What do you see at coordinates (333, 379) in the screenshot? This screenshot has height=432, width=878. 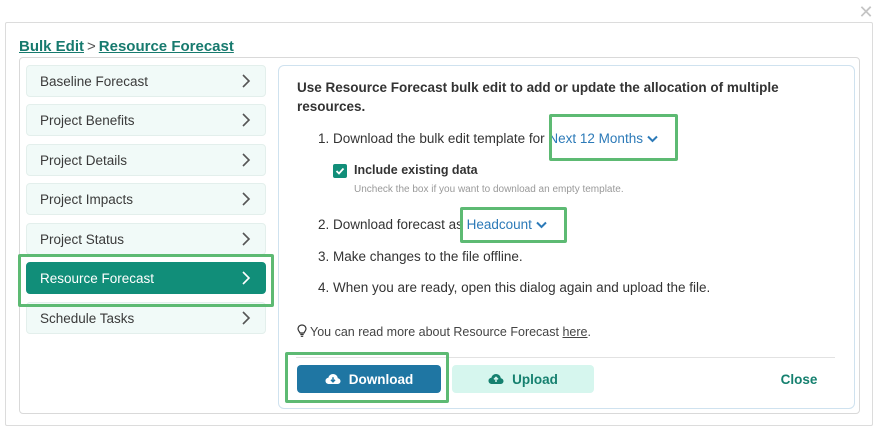 I see `cloud-download-icon` at bounding box center [333, 379].